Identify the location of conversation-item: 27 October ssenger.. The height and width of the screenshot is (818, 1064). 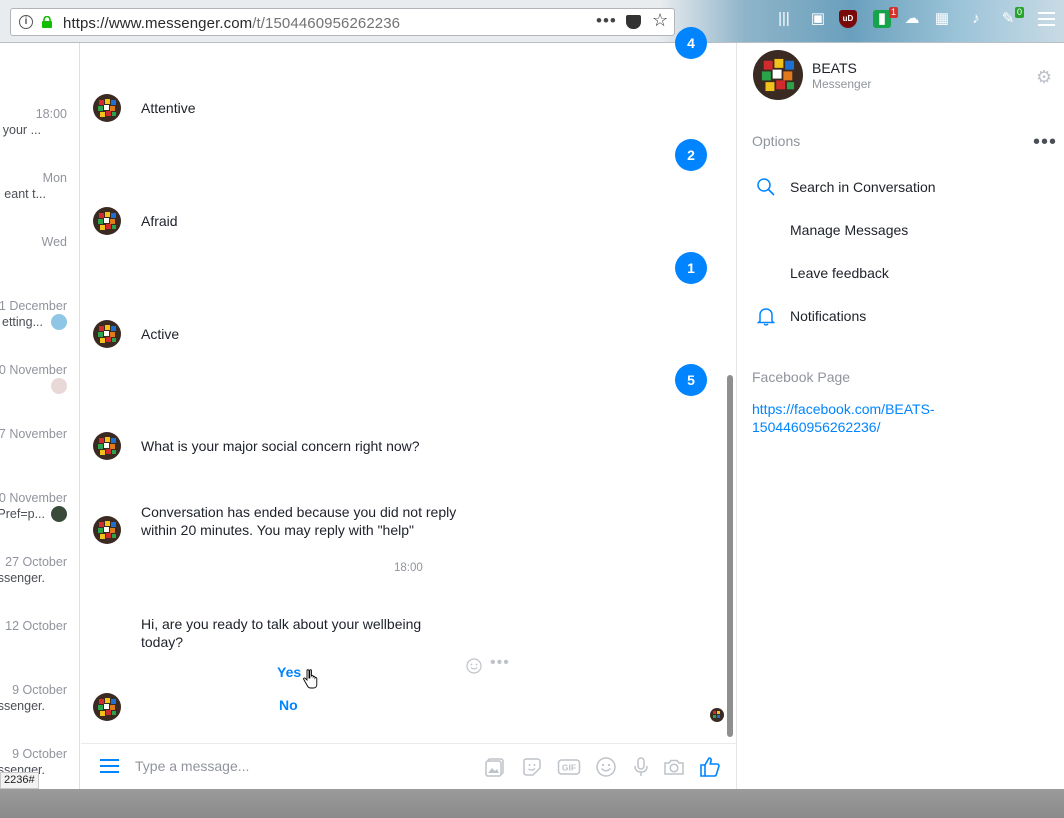
(33, 570).